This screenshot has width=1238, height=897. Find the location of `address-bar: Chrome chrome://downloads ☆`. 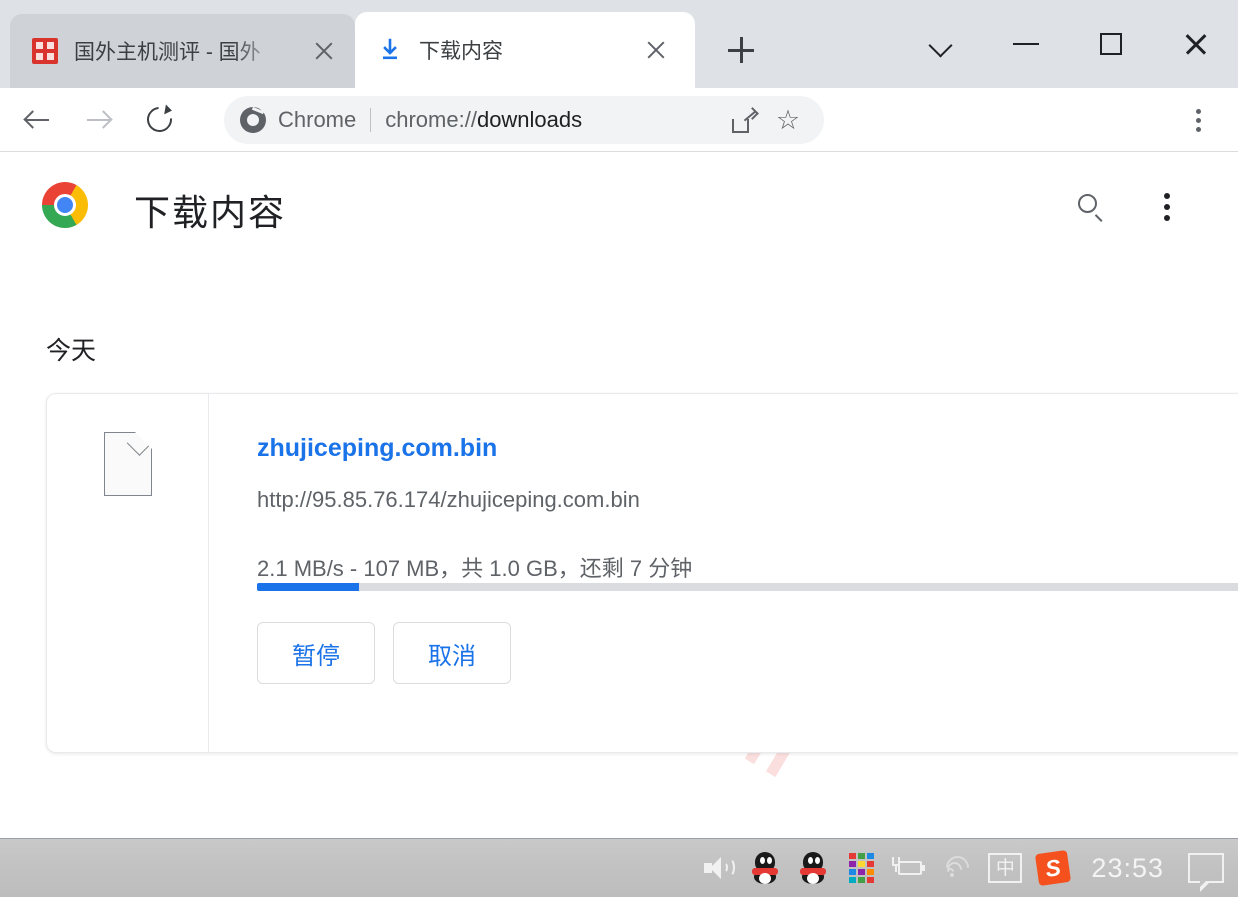

address-bar: Chrome chrome://downloads ☆ is located at coordinates (524, 120).